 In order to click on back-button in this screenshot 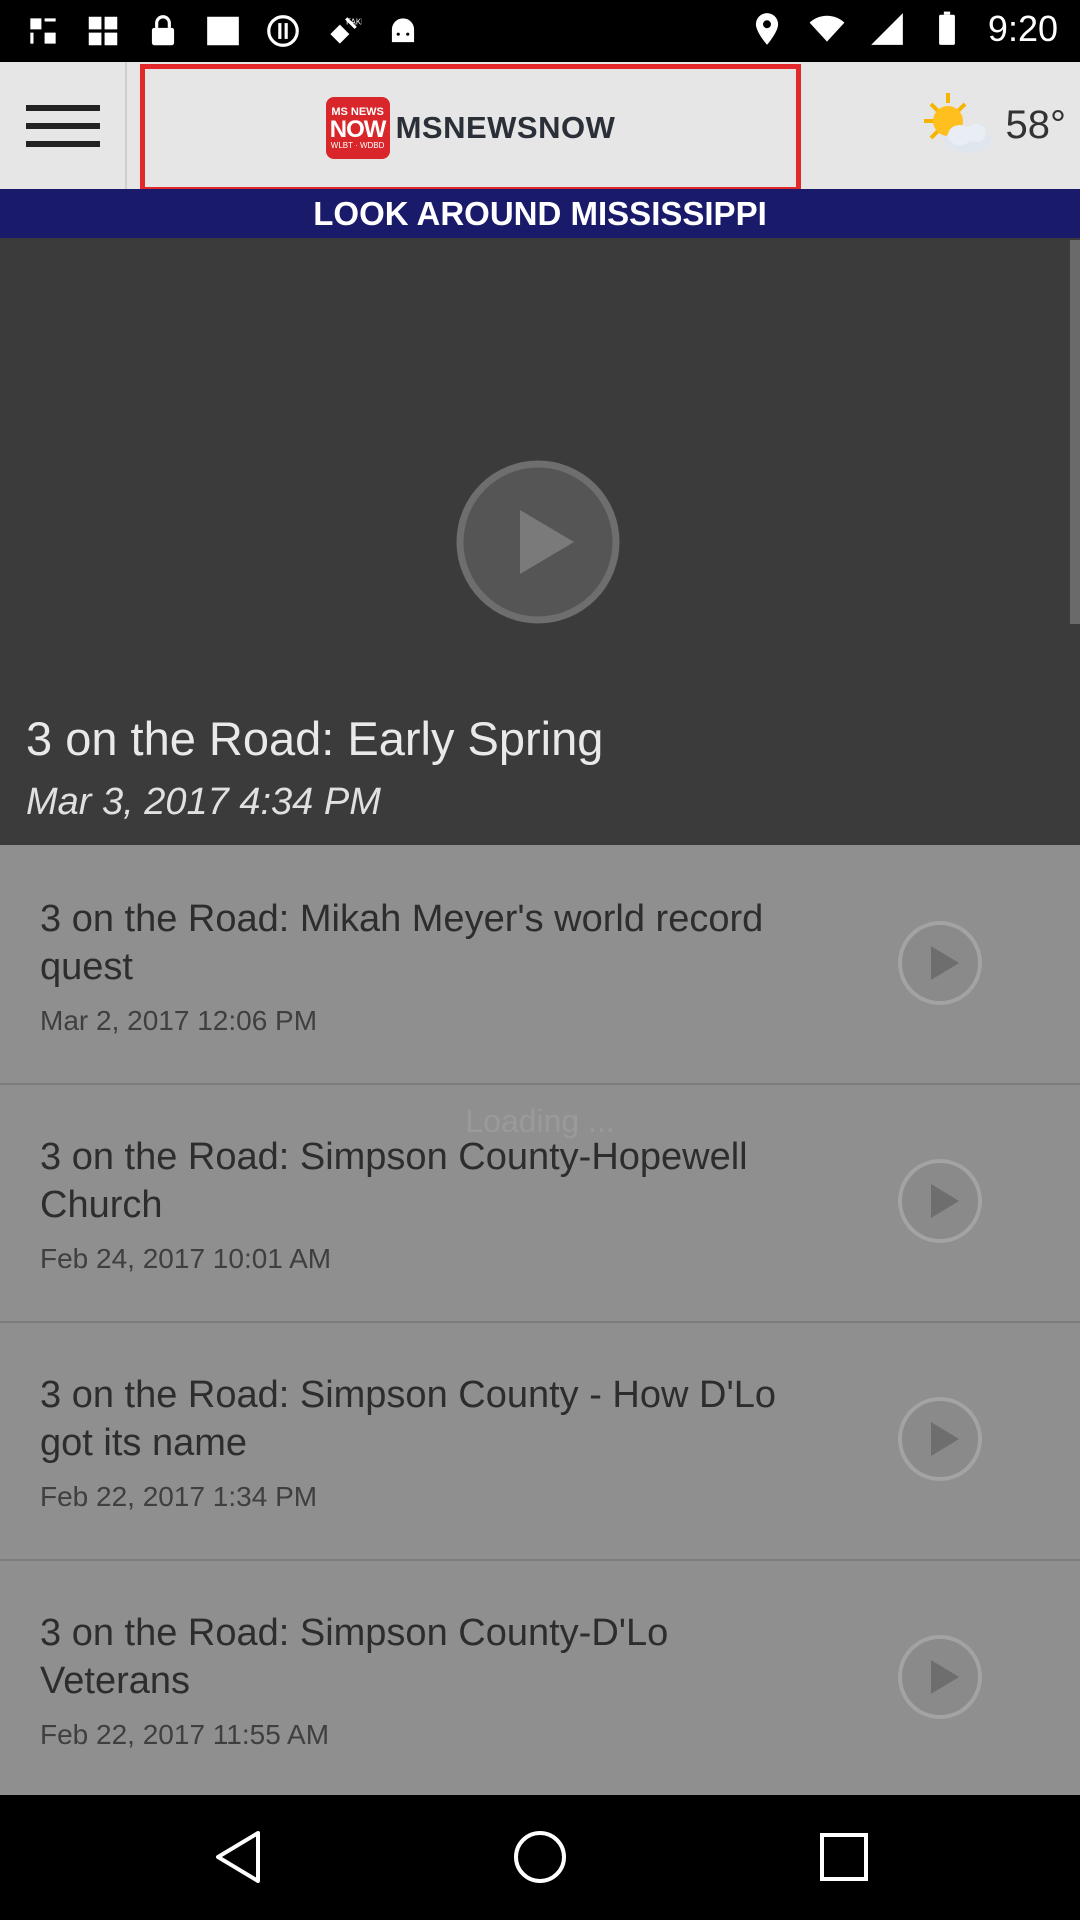, I will do `click(238, 1857)`.